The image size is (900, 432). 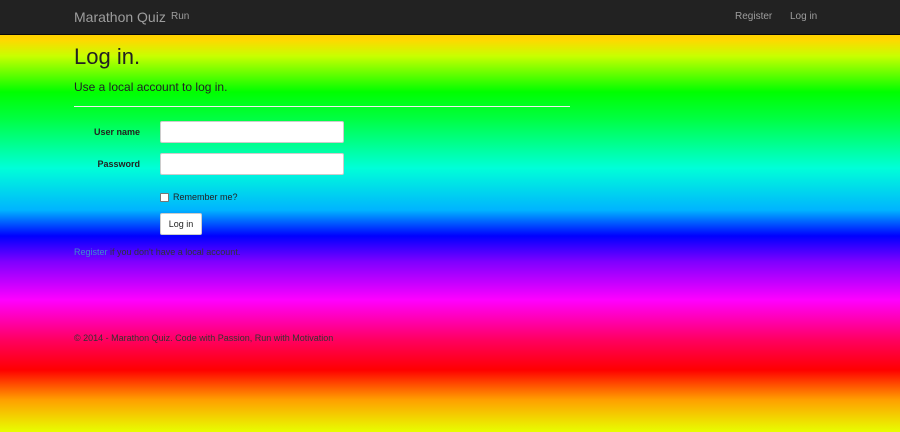 I want to click on remember-me-label: Remember me?, so click(x=205, y=197).